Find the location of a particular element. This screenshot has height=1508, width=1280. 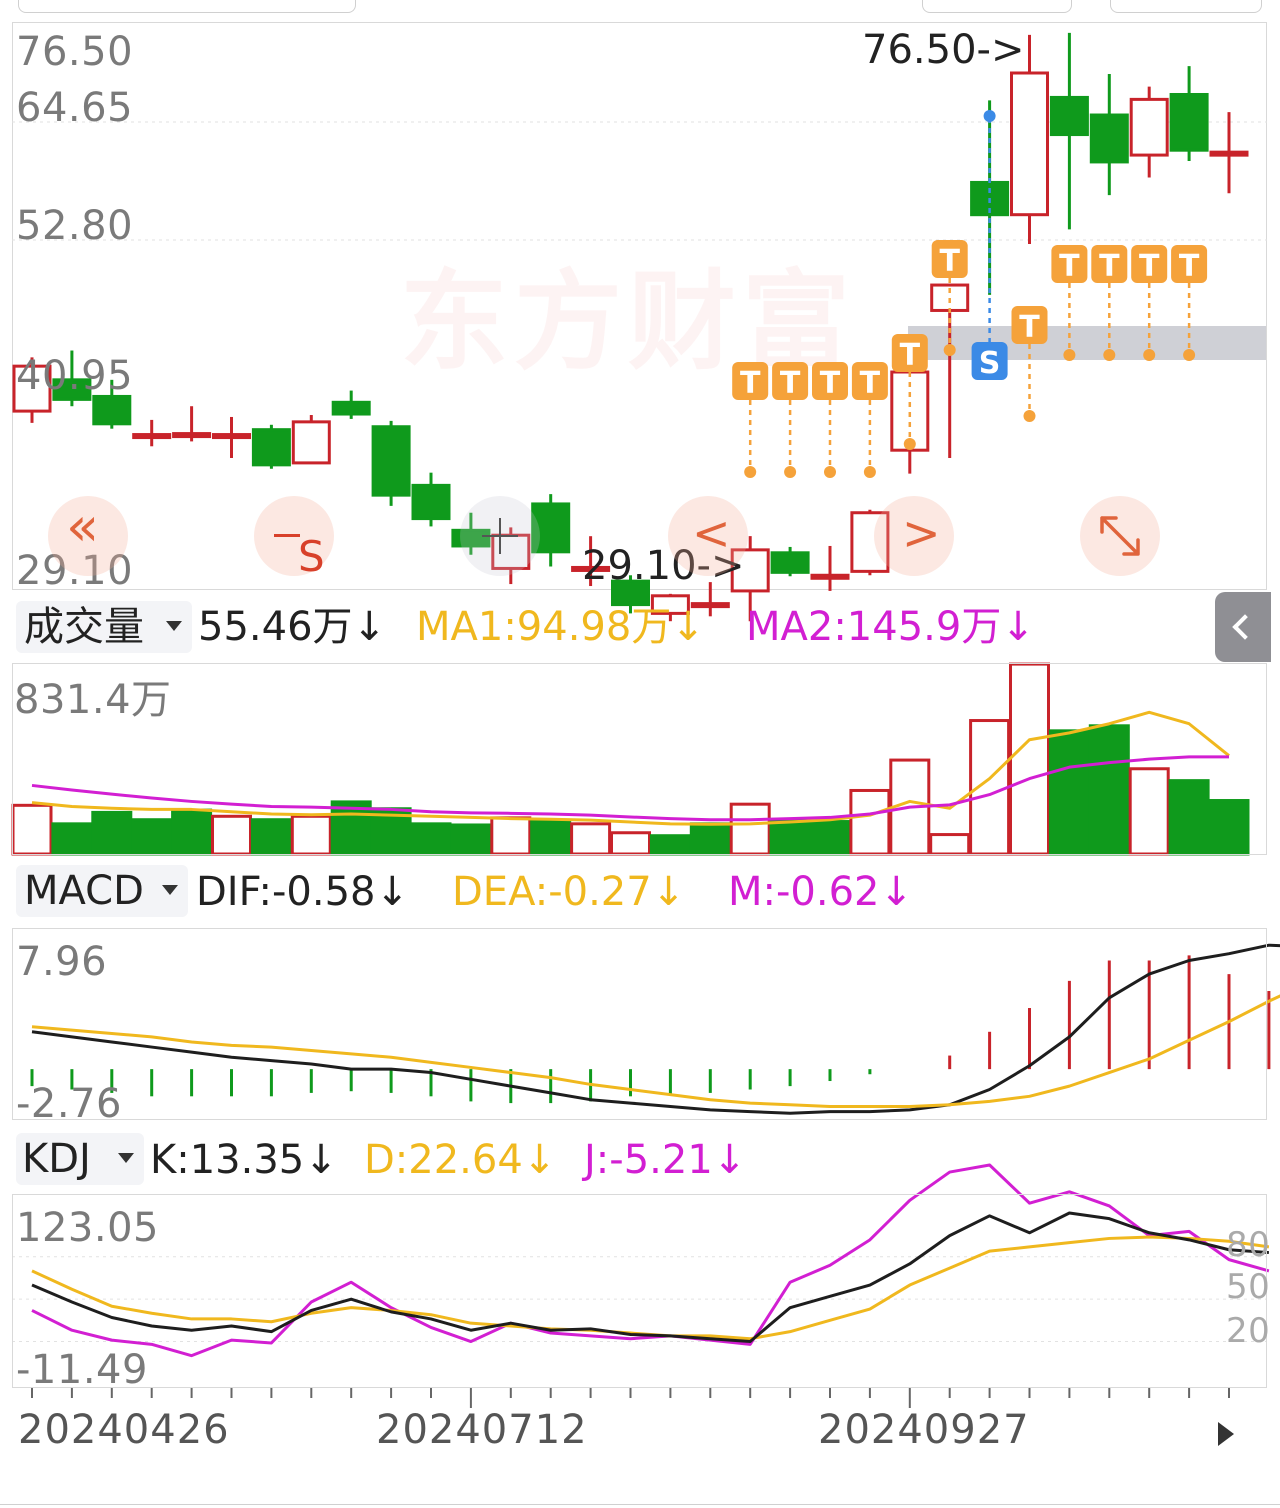

jump-back-button: « is located at coordinates (88, 536).